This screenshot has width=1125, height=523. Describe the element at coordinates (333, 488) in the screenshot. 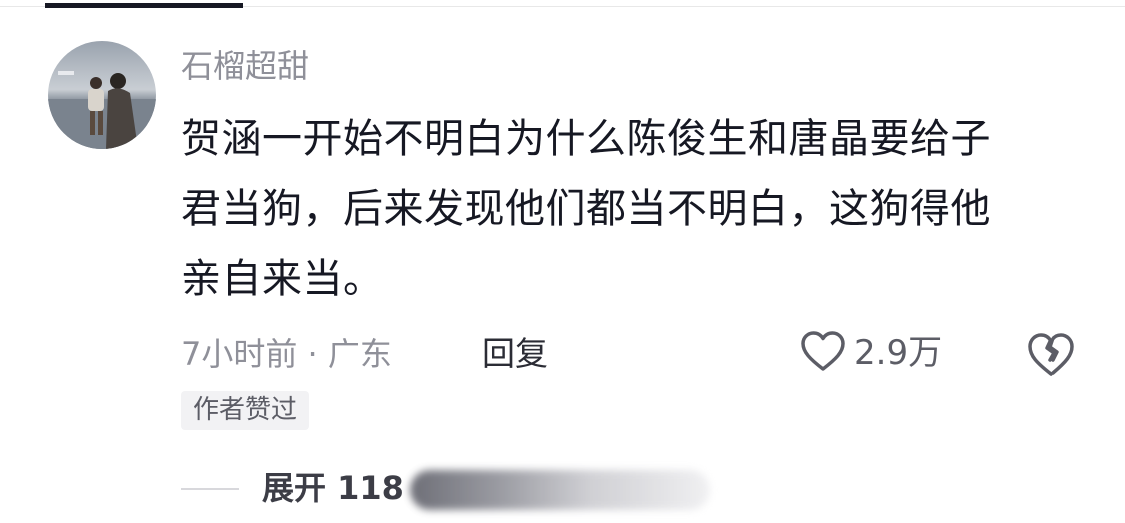

I see `expand-replies-button: 展开 118` at that location.